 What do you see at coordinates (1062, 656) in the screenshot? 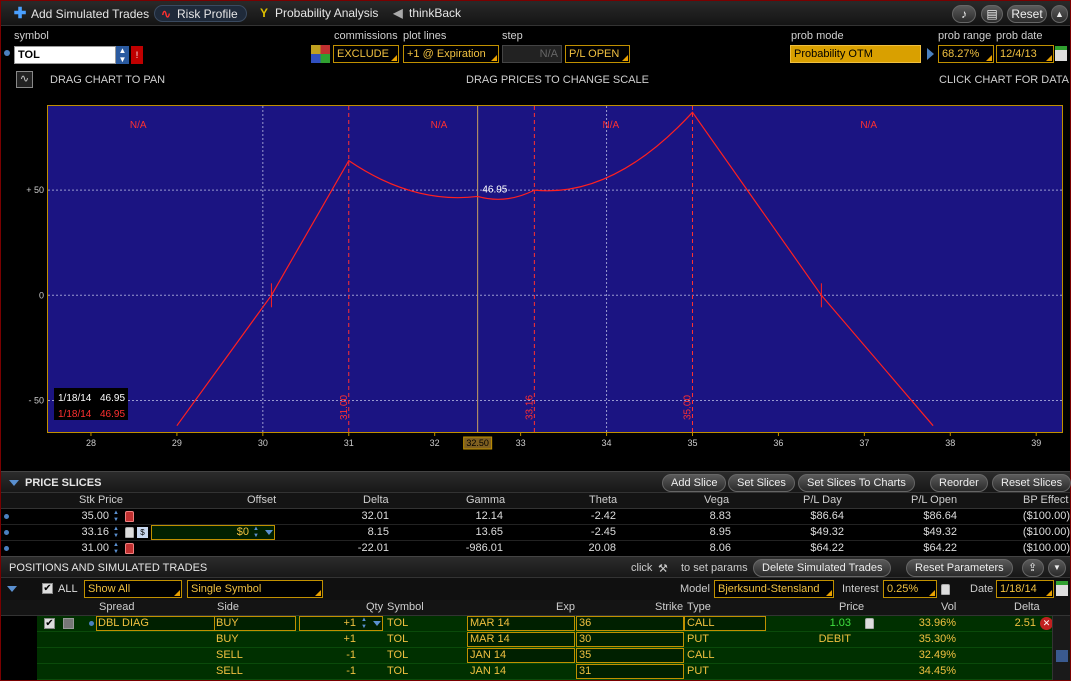
I see `scrollbar-thumb` at bounding box center [1062, 656].